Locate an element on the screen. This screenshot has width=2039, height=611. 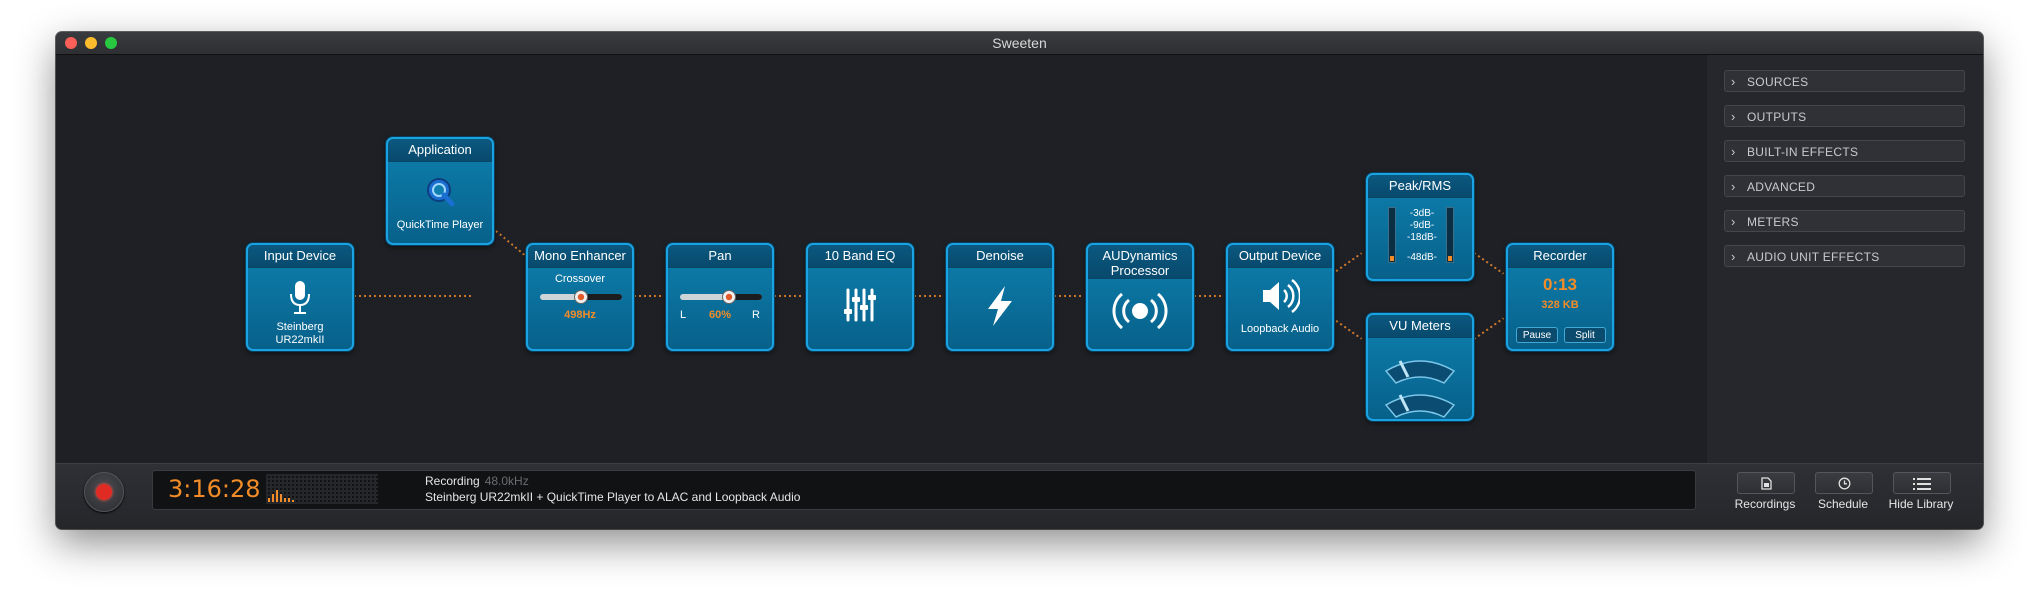
sidebar-item-label: SOURCES is located at coordinates (1778, 82).